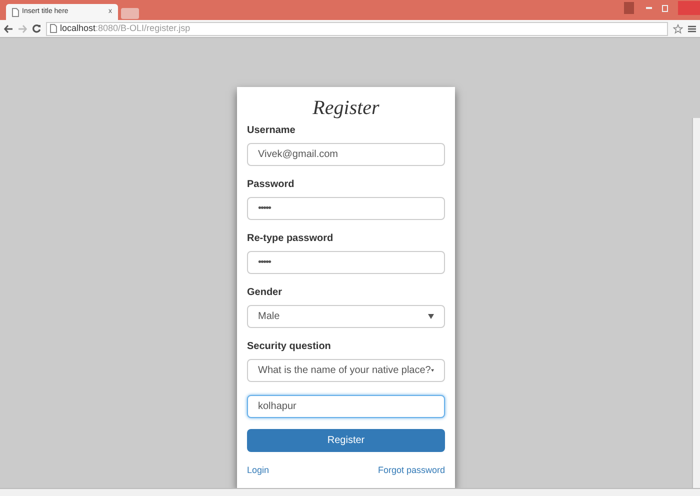 This screenshot has height=496, width=700. I want to click on input-field: Vivek@gmail.com, so click(346, 154).